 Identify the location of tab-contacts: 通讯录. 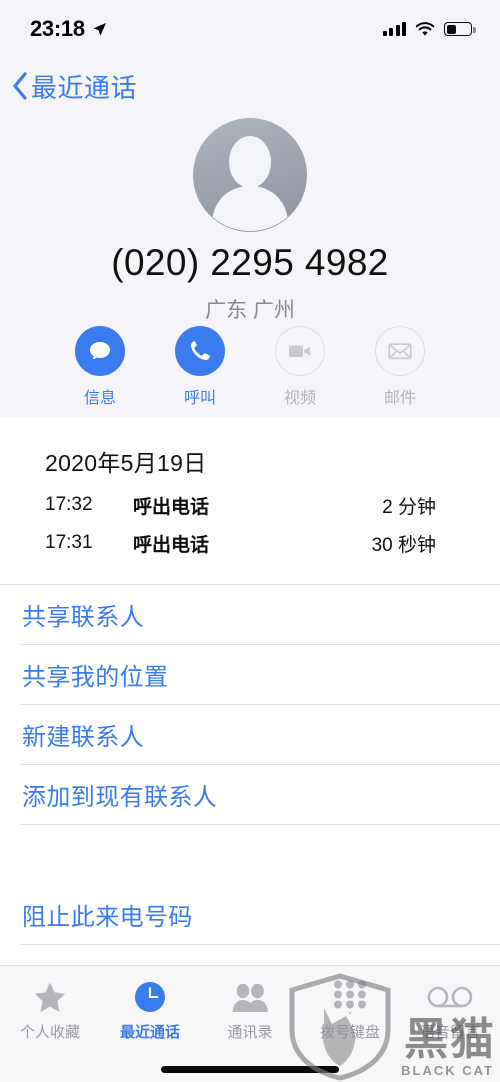
(250, 1011).